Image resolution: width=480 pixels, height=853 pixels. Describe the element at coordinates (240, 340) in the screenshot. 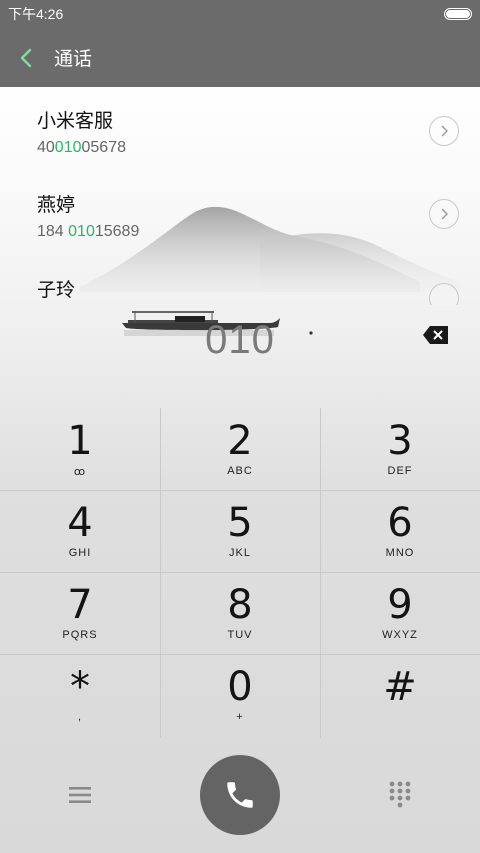

I see `dial-number-display: 010` at that location.